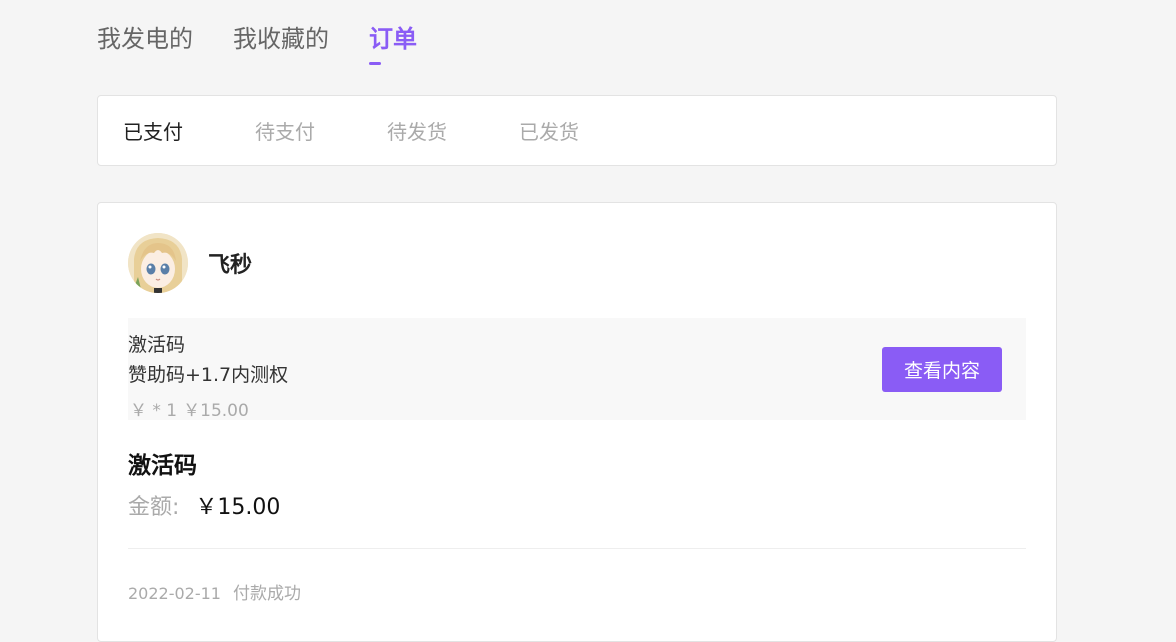 The width and height of the screenshot is (1176, 642). I want to click on status-tab-pending-shipment: 待发货, so click(417, 130).